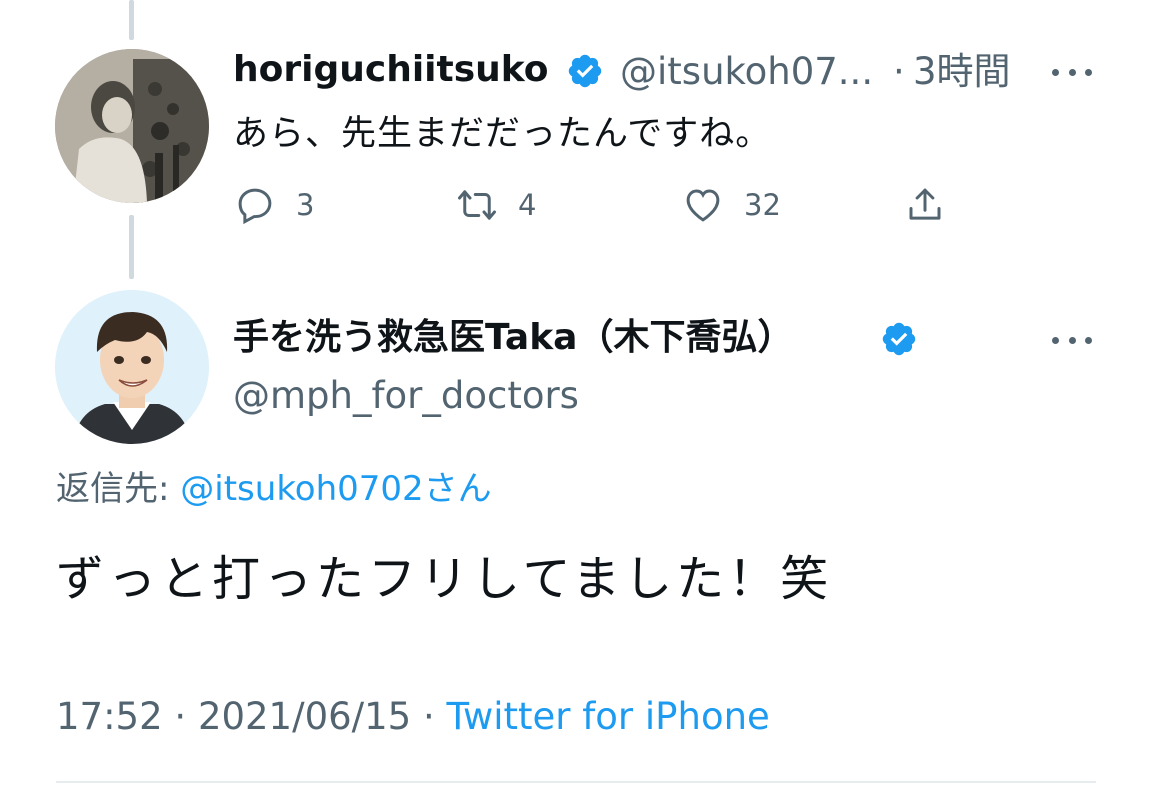 The height and width of the screenshot is (797, 1152). I want to click on reply-count: 3, so click(305, 205).